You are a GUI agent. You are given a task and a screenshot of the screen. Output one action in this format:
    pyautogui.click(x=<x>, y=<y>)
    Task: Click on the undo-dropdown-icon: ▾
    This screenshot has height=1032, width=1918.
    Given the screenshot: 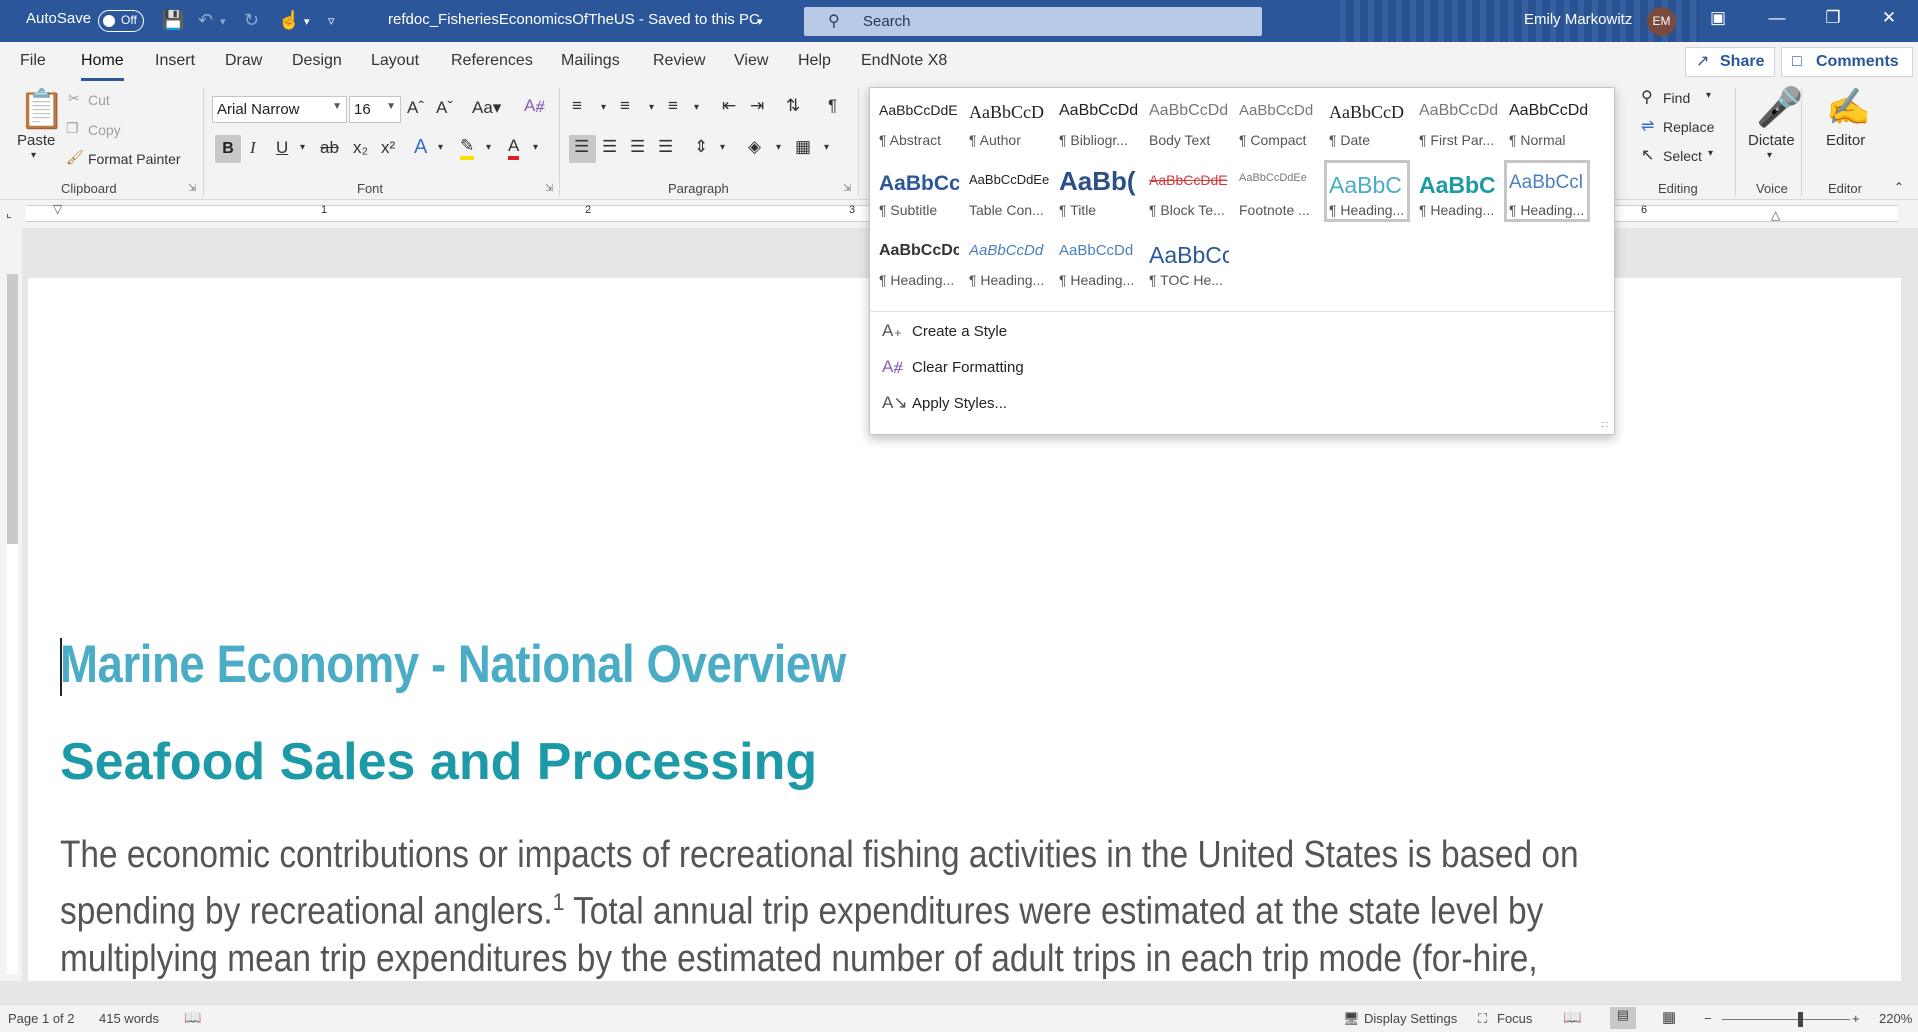 What is the action you would take?
    pyautogui.click(x=223, y=21)
    